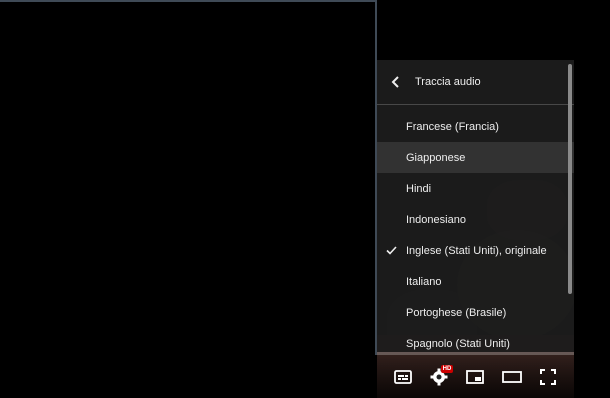 The width and height of the screenshot is (610, 398). What do you see at coordinates (592, 199) in the screenshot?
I see `page-background` at bounding box center [592, 199].